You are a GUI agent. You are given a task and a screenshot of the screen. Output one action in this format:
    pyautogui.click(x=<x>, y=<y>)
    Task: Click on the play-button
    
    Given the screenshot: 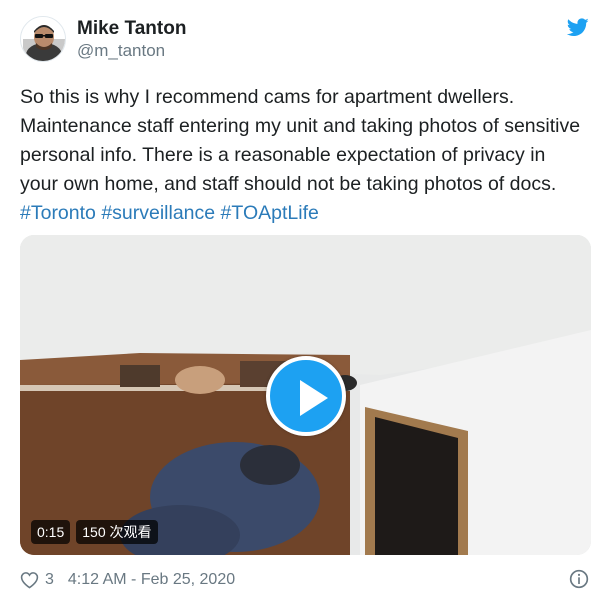 What is the action you would take?
    pyautogui.click(x=306, y=396)
    